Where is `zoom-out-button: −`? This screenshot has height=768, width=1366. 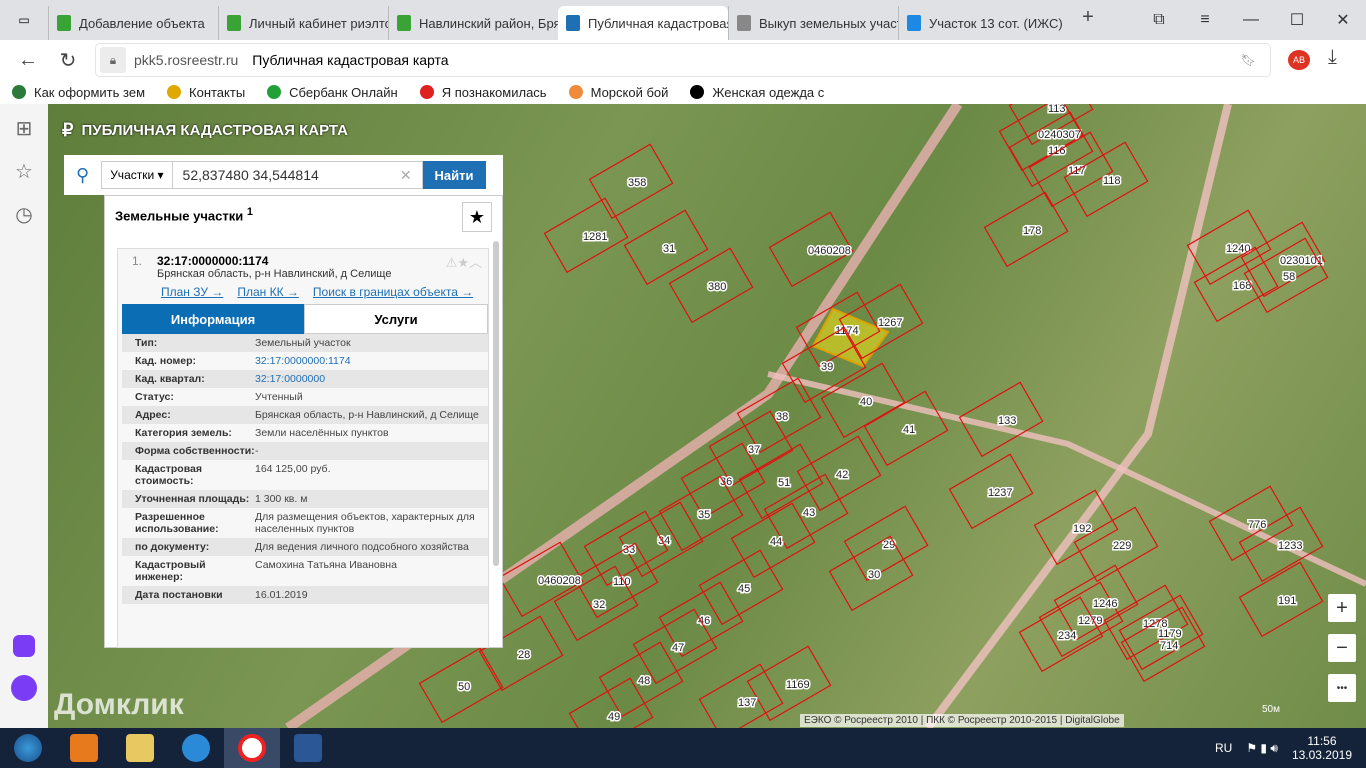
zoom-out-button: − is located at coordinates (1342, 648).